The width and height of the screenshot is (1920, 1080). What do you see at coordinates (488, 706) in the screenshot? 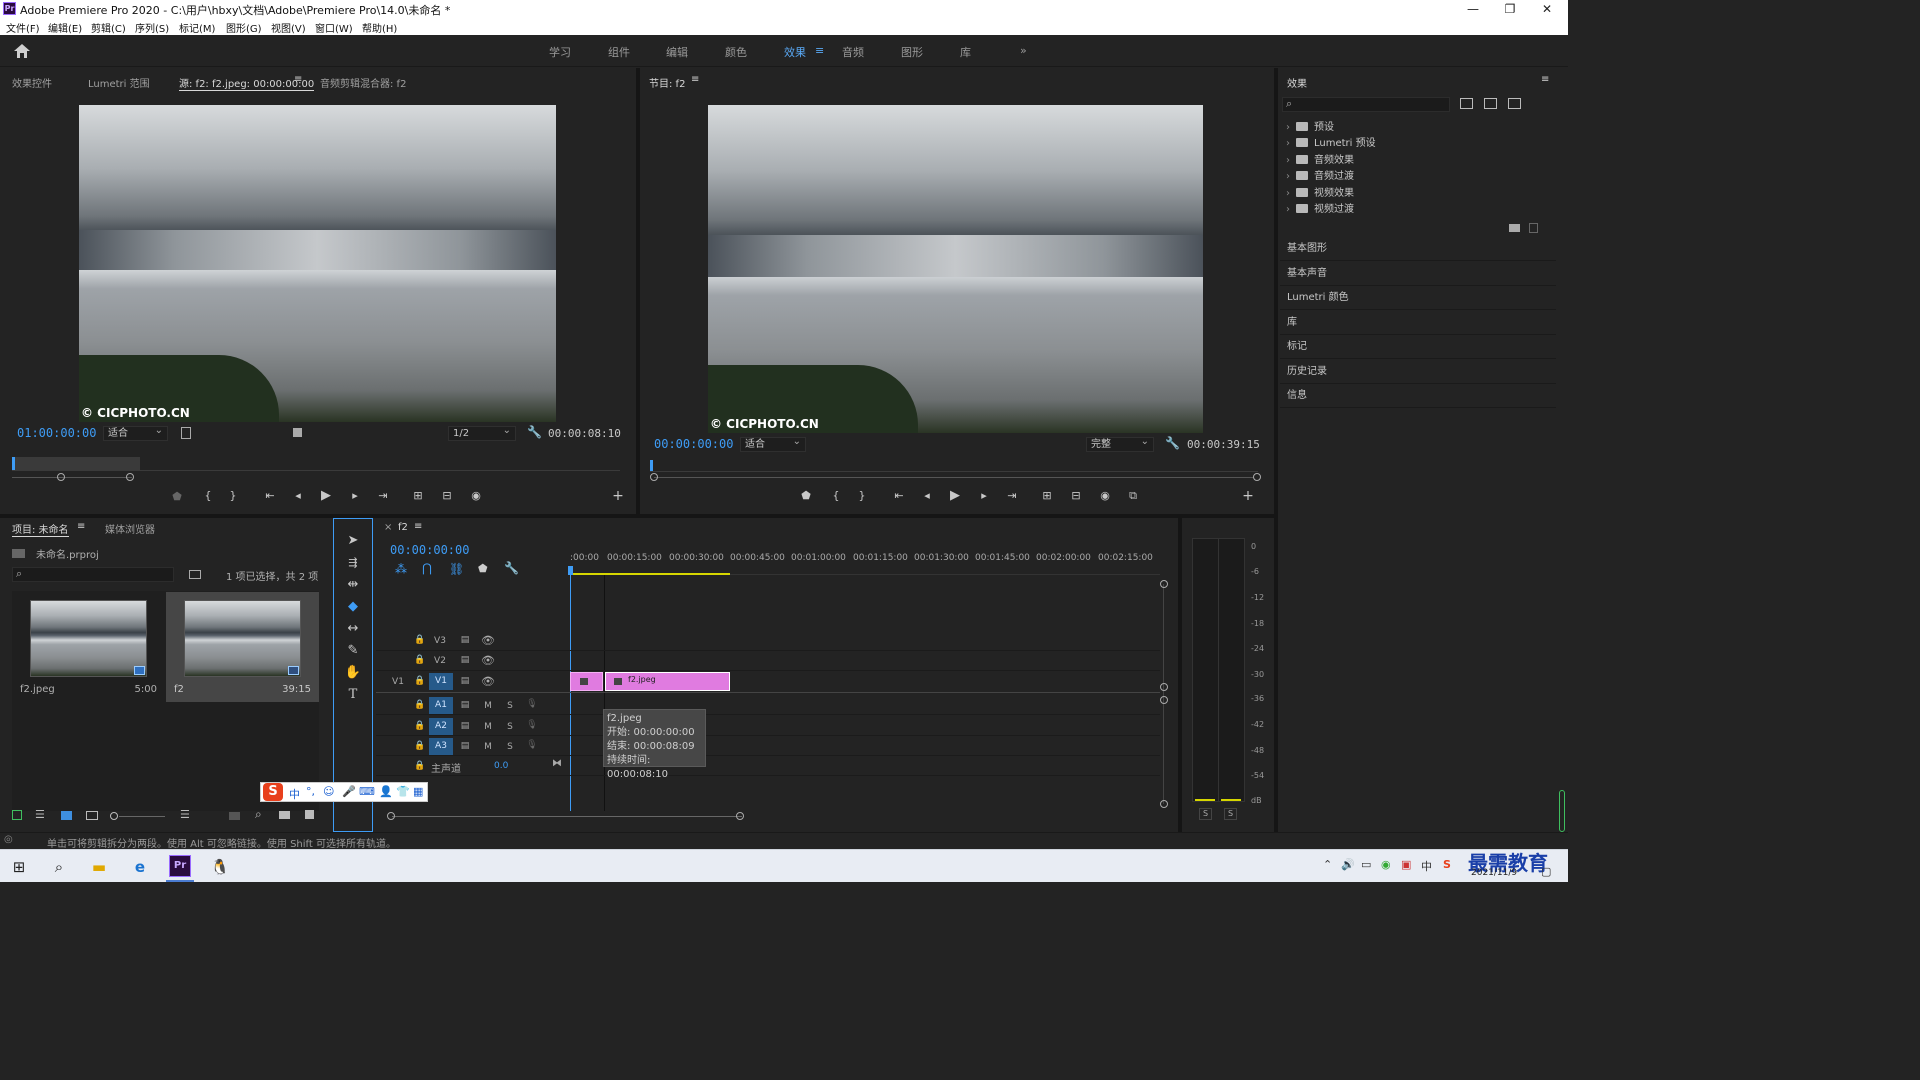
I see `mute-button: M` at bounding box center [488, 706].